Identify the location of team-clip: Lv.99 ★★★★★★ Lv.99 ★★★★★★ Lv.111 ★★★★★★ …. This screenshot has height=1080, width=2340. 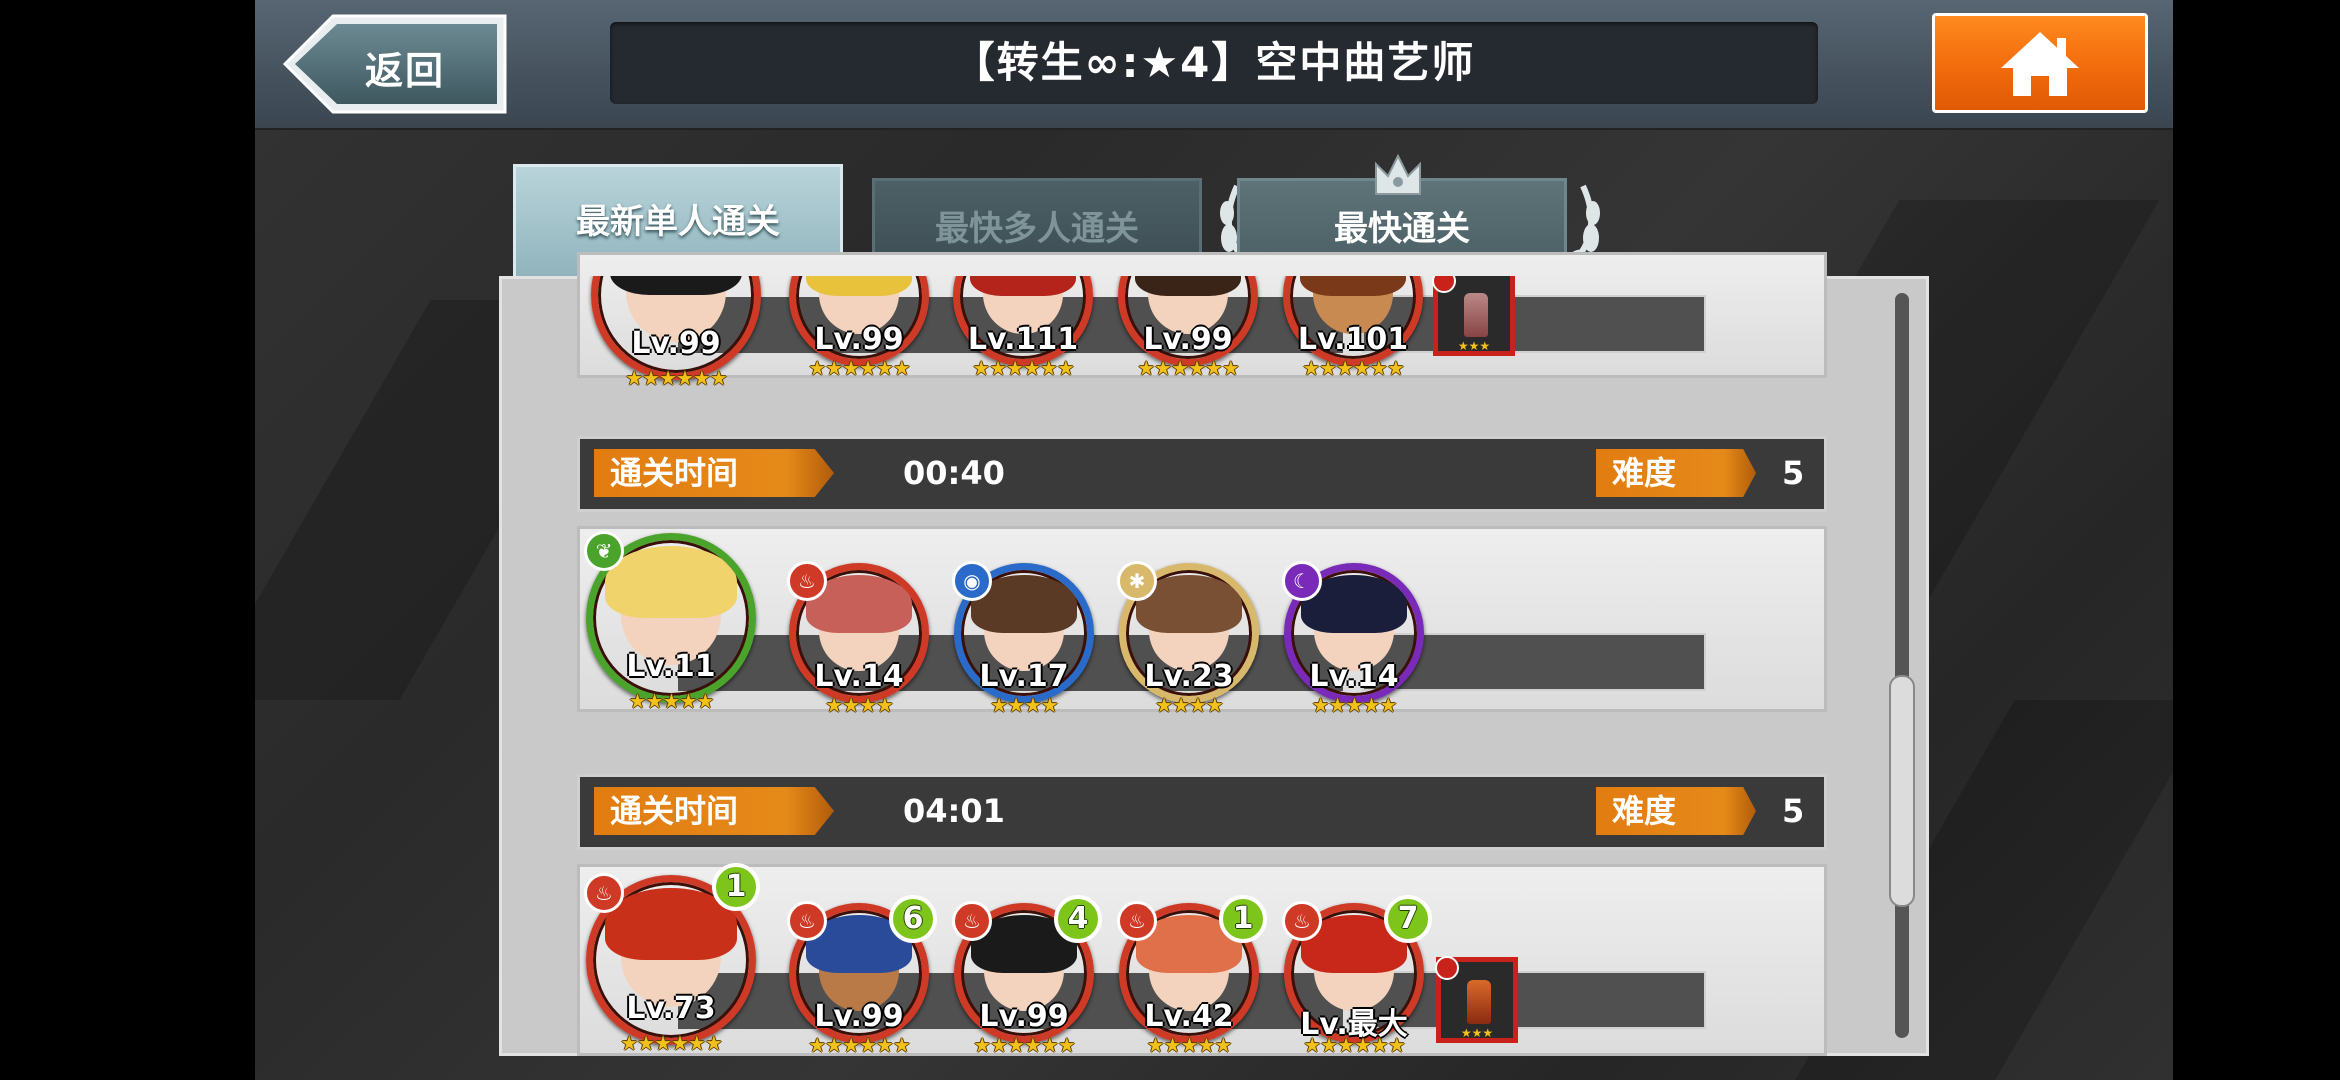
(1210, 331).